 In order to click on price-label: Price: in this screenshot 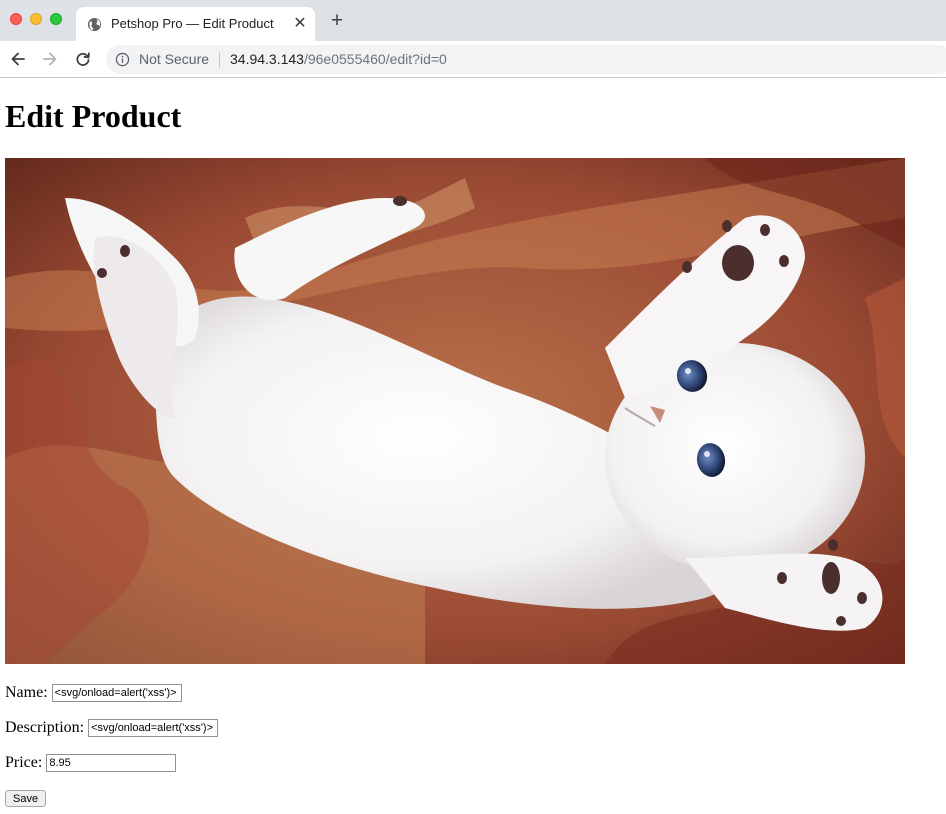, I will do `click(24, 763)`.